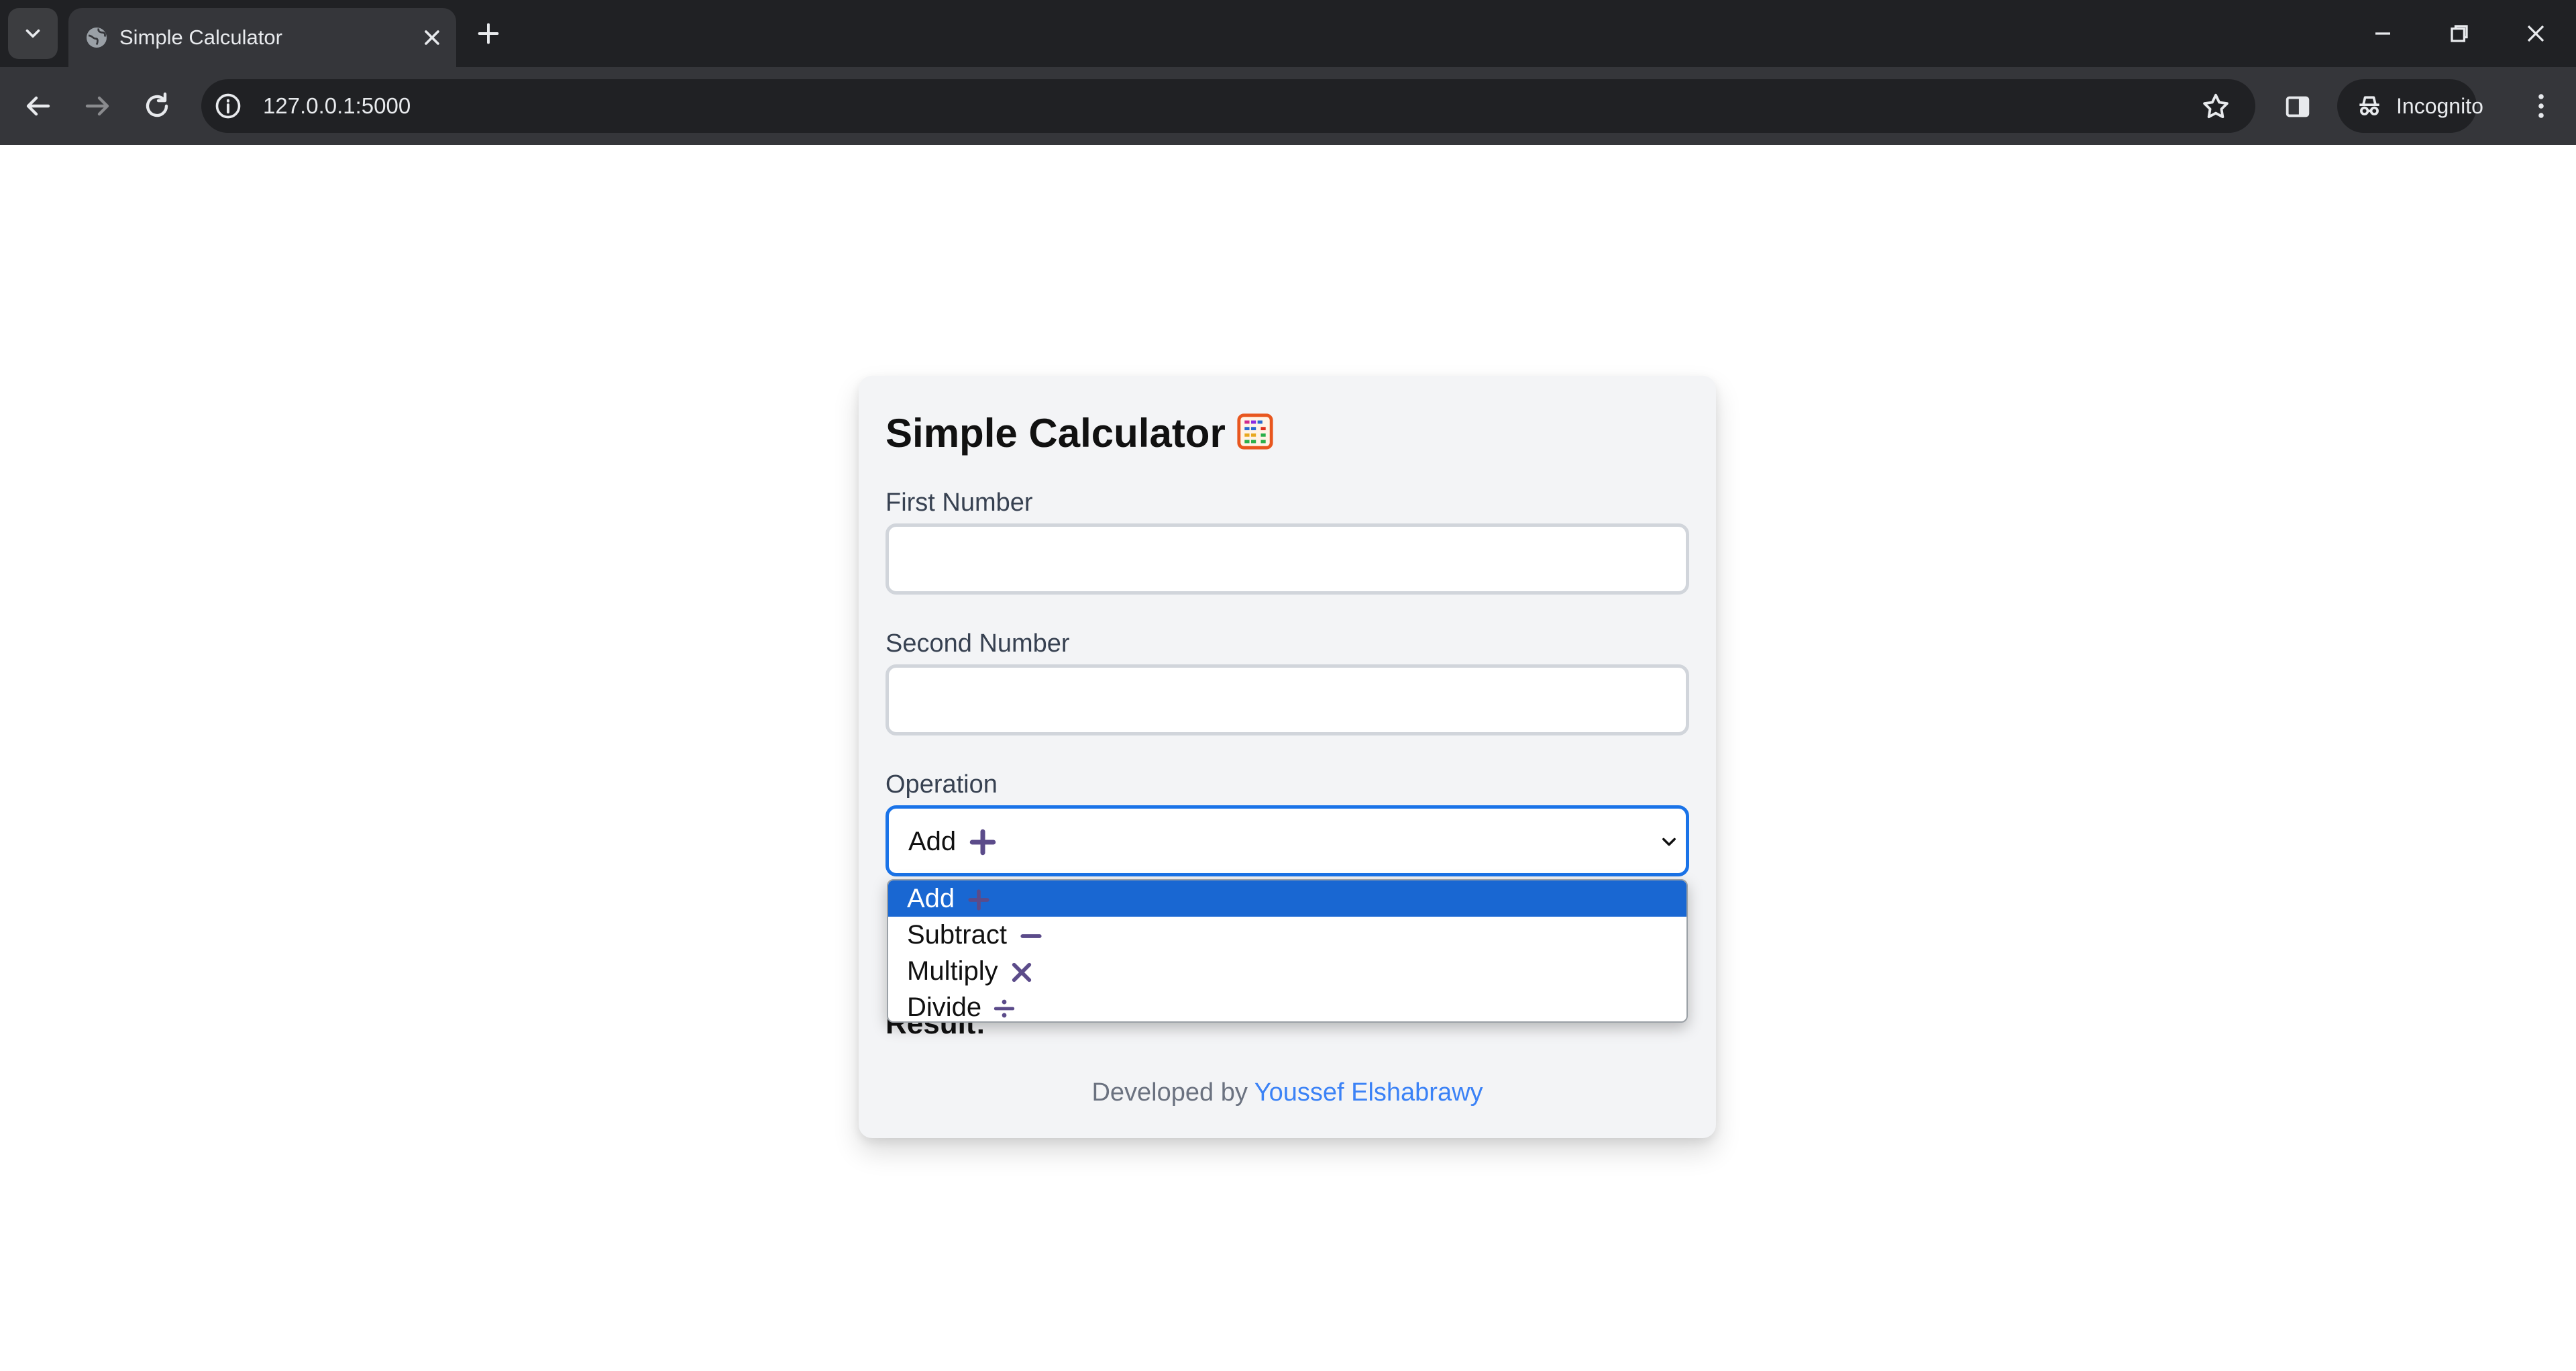 This screenshot has width=2576, height=1371. What do you see at coordinates (98, 106) in the screenshot?
I see `forward-icon` at bounding box center [98, 106].